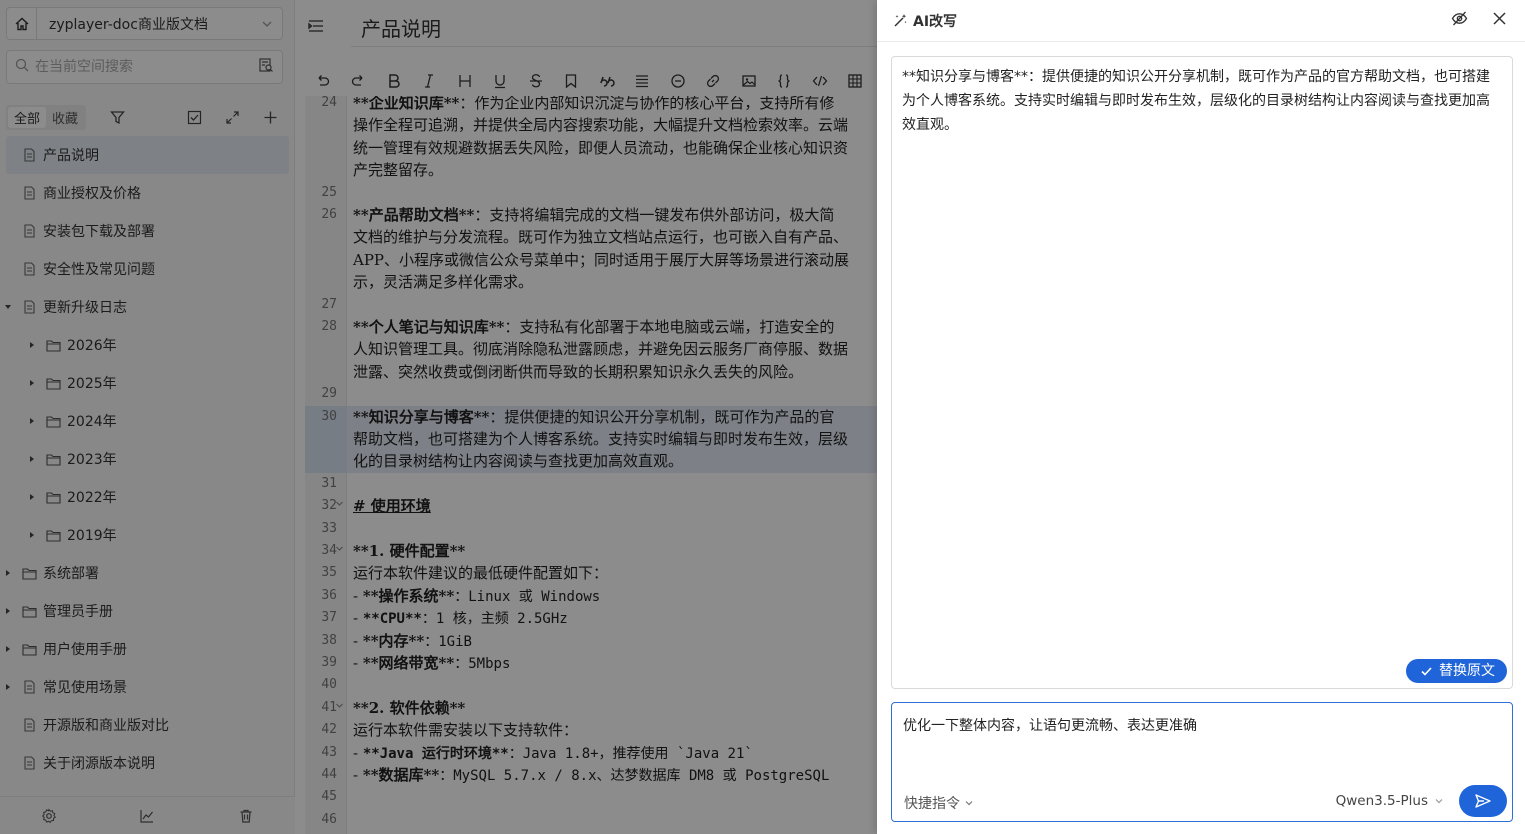 Image resolution: width=1525 pixels, height=834 pixels. Describe the element at coordinates (1499, 20) in the screenshot. I see `close-icon` at that location.